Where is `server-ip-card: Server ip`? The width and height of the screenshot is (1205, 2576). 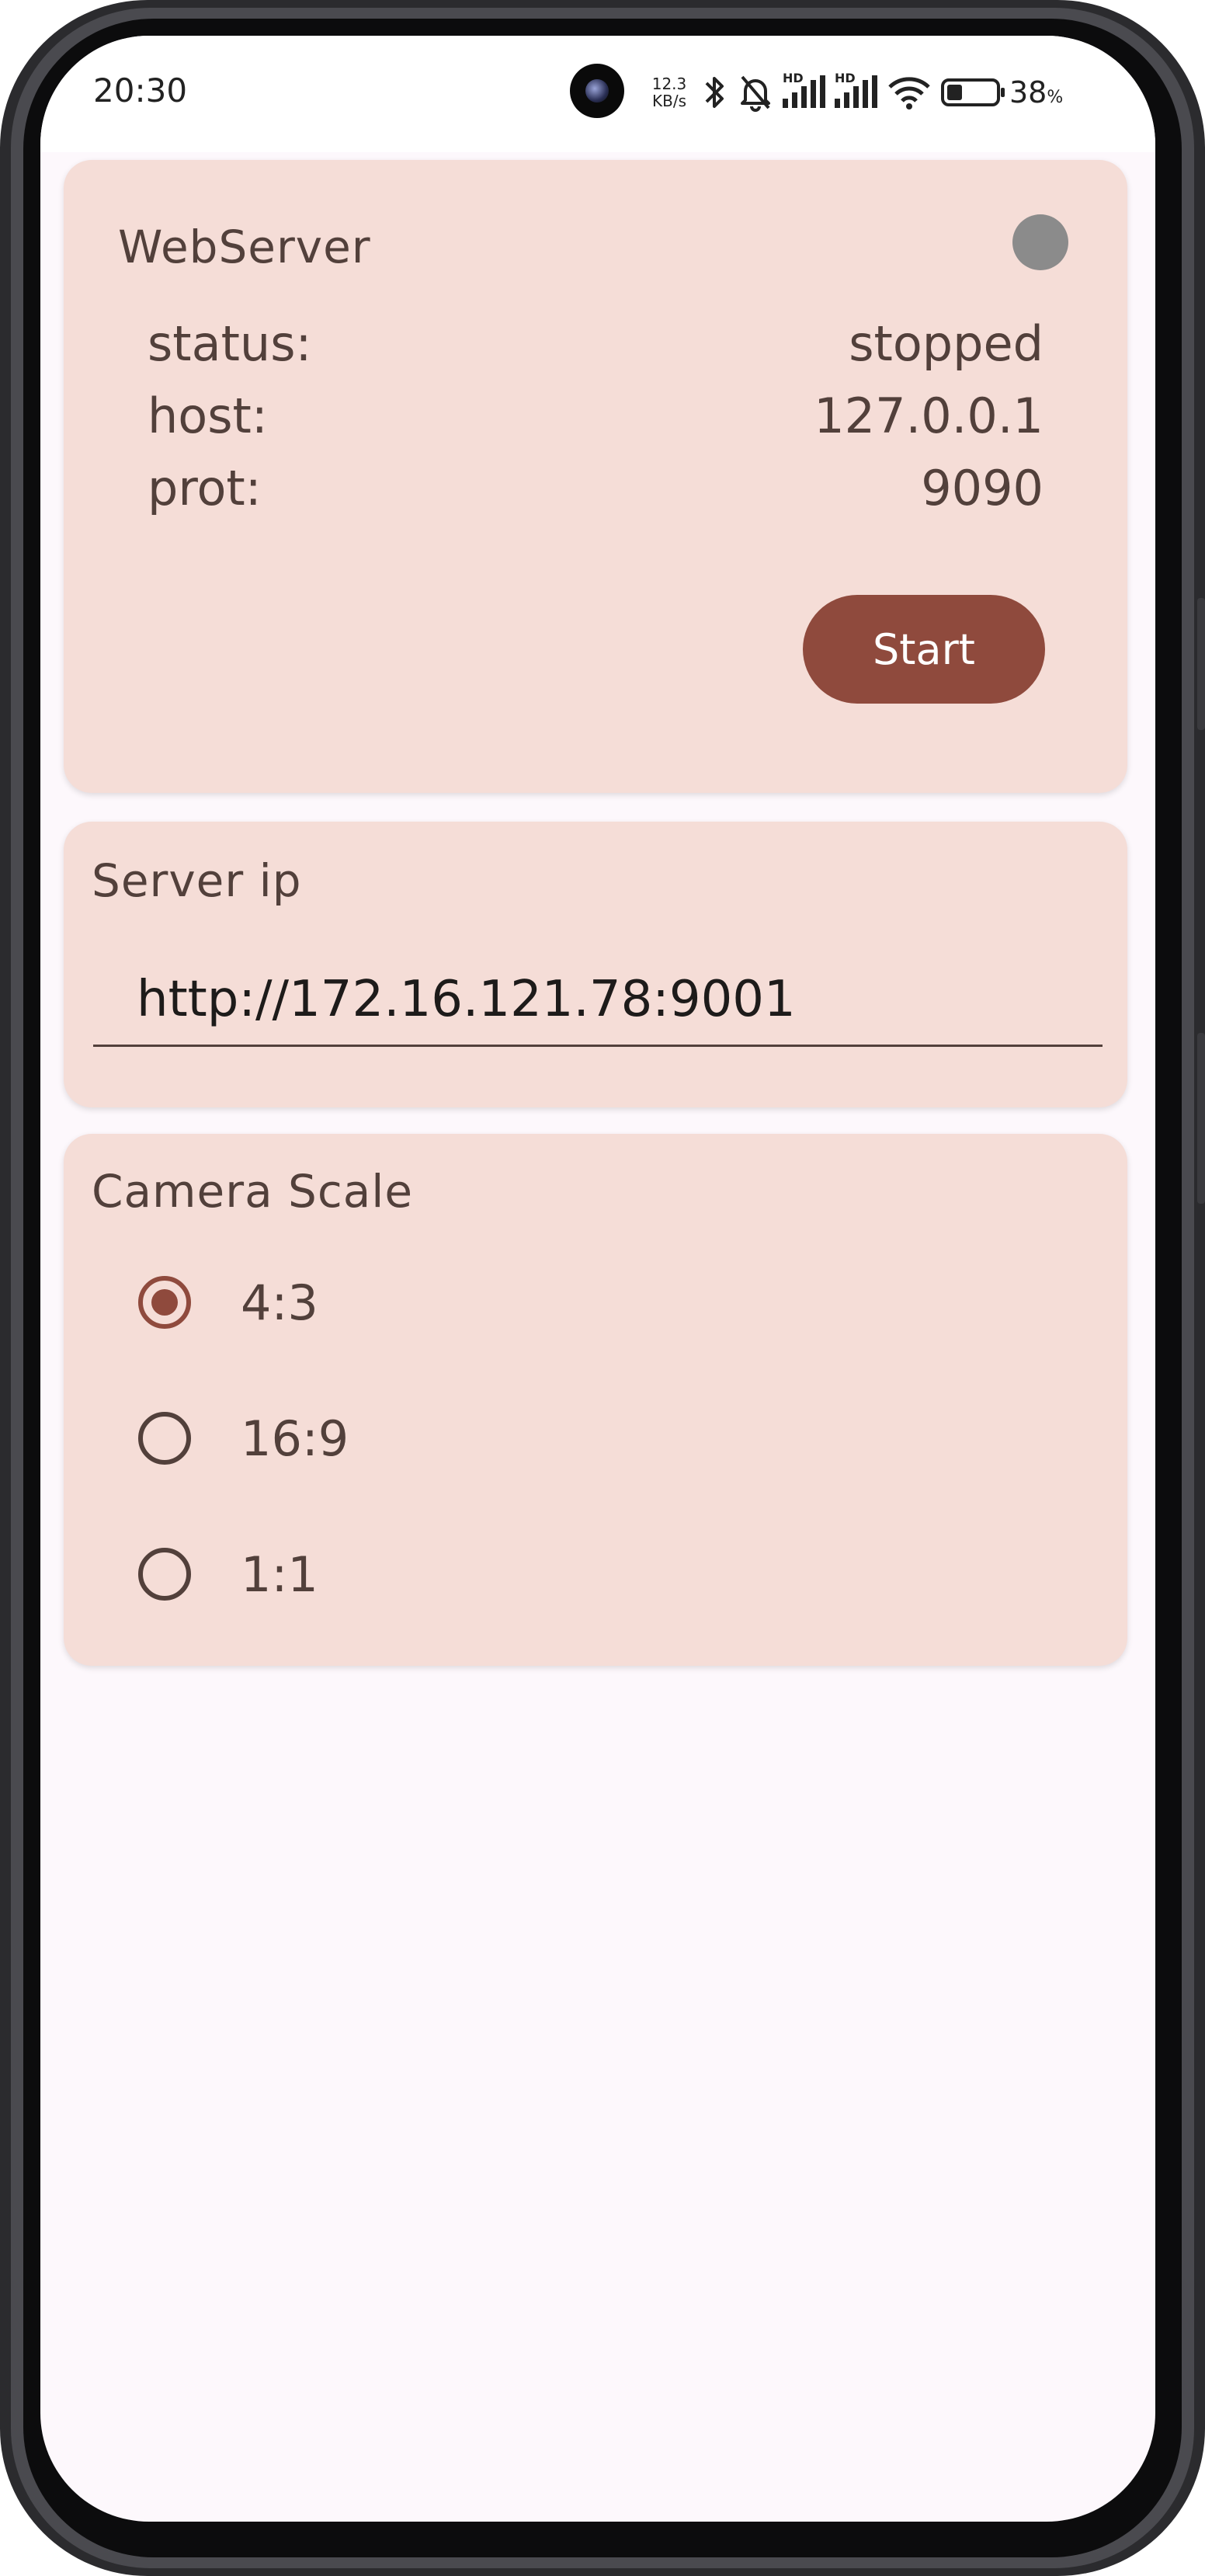 server-ip-card: Server ip is located at coordinates (596, 964).